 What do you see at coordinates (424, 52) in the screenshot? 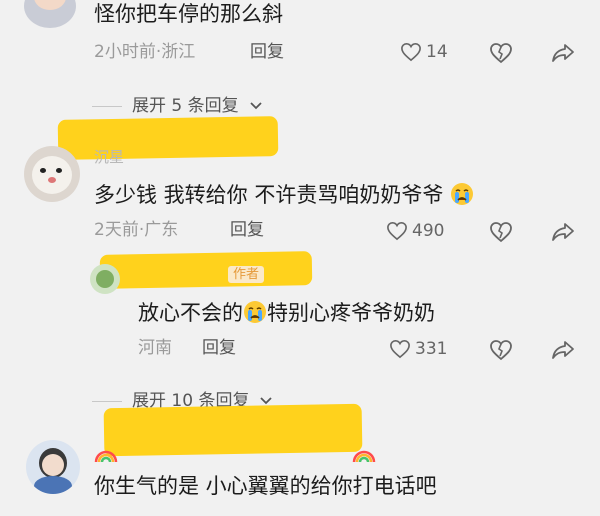
I see `like-button: 14` at bounding box center [424, 52].